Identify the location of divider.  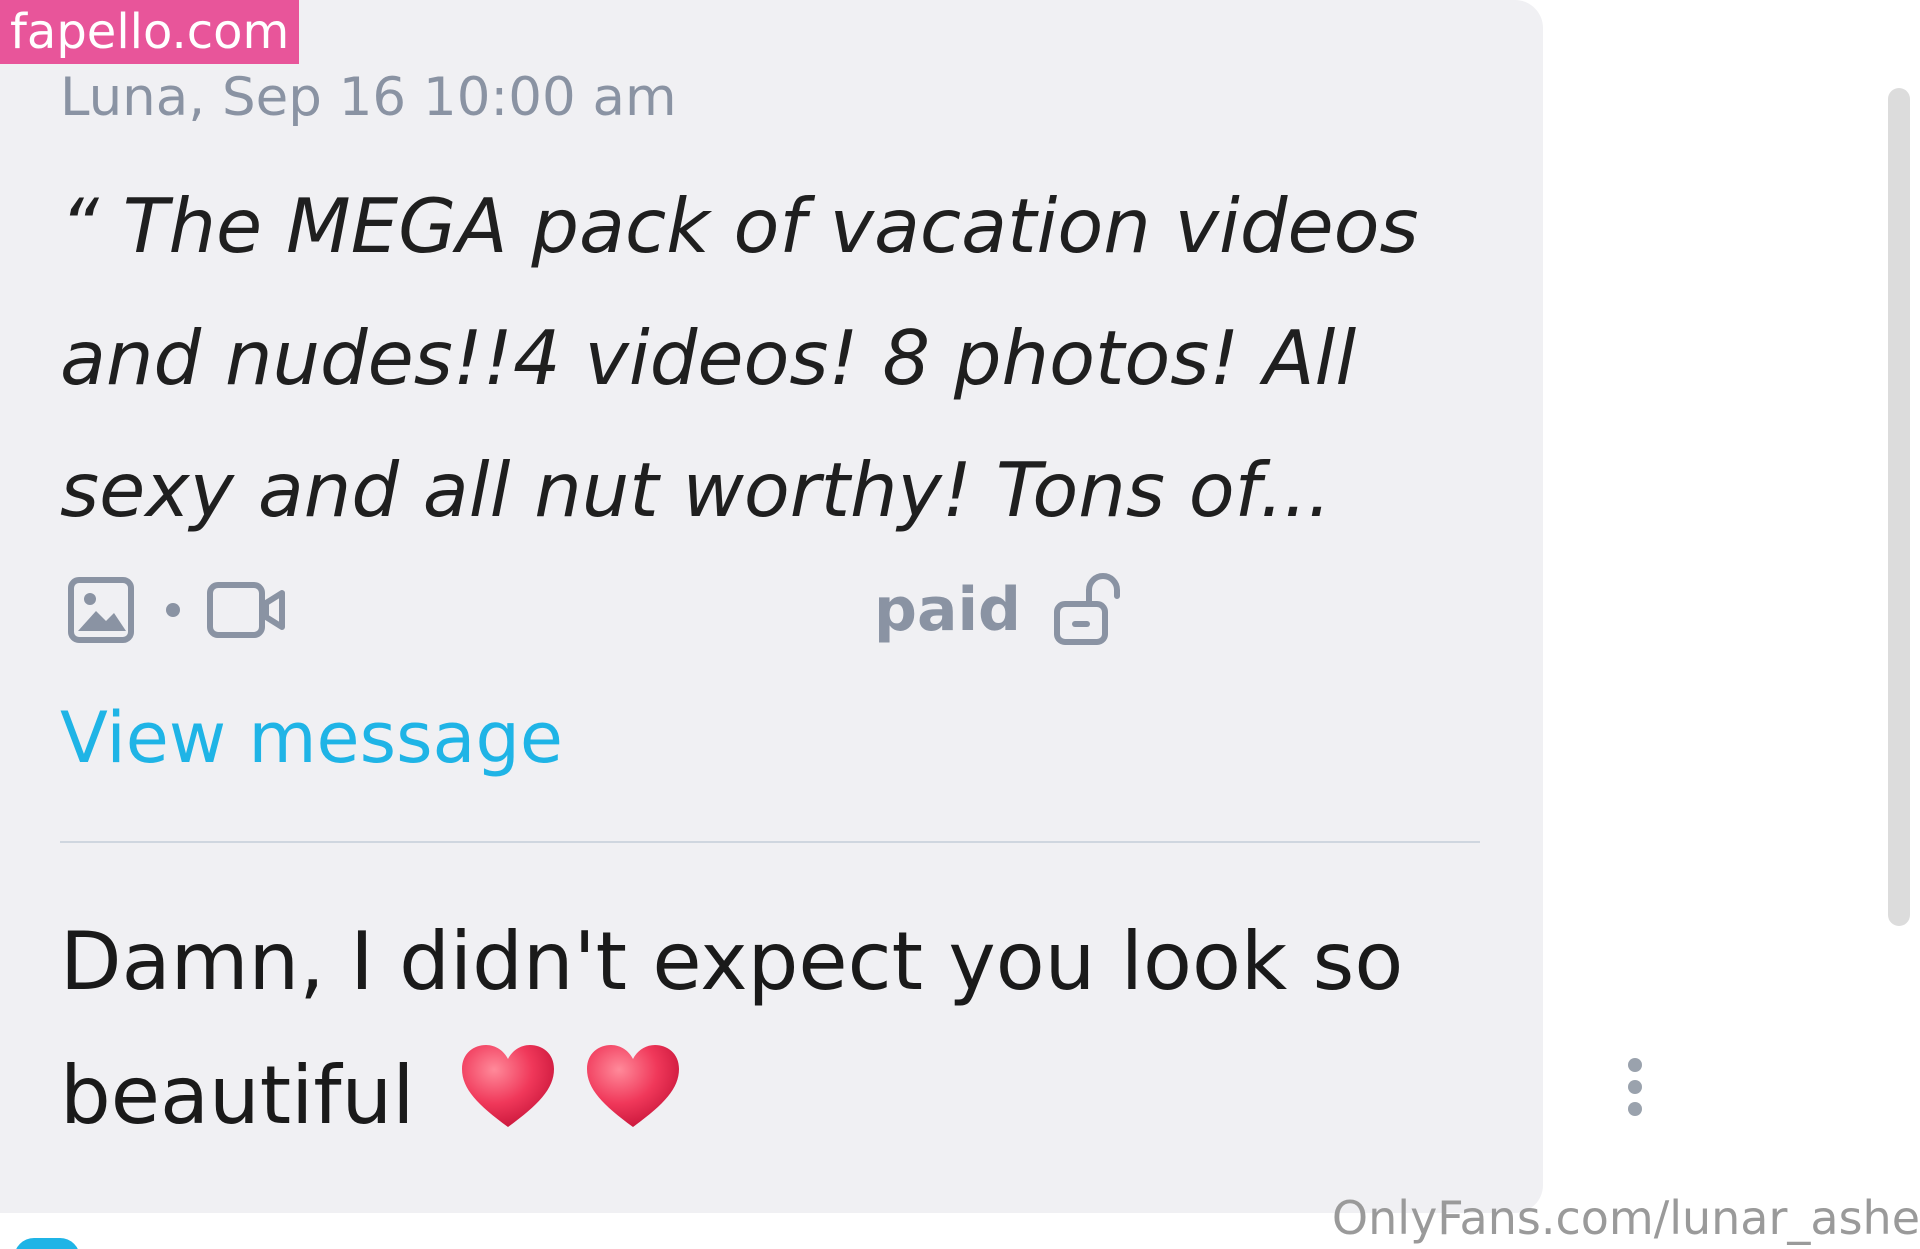
(770, 842).